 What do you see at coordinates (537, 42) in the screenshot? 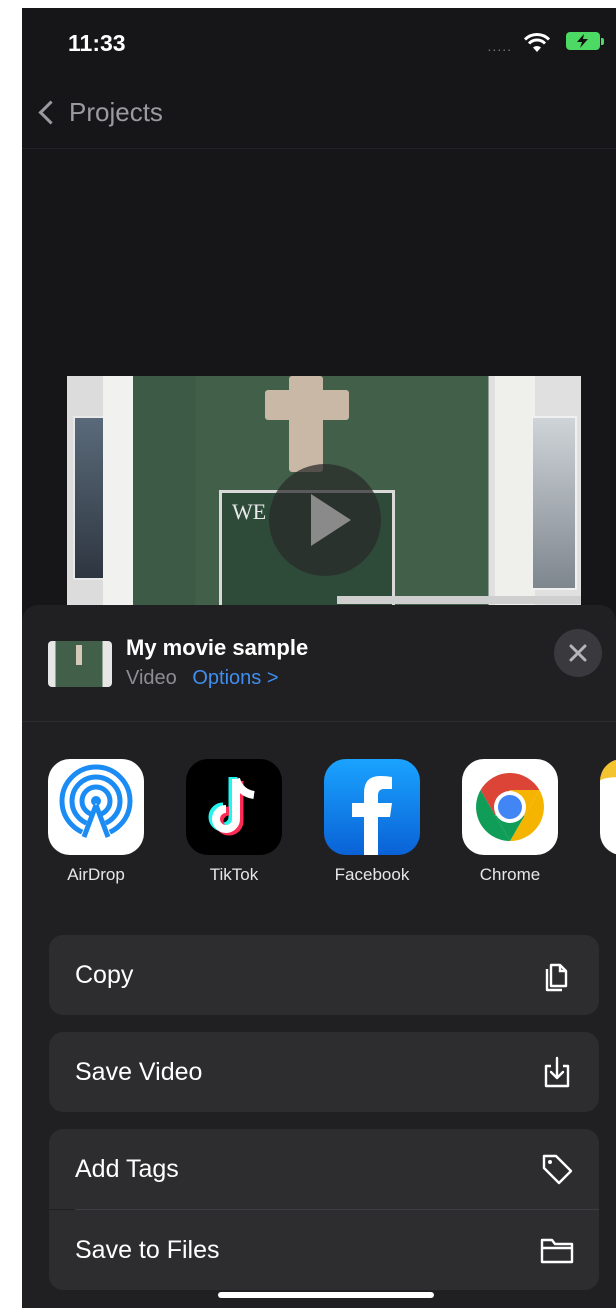
I see `wifi-icon` at bounding box center [537, 42].